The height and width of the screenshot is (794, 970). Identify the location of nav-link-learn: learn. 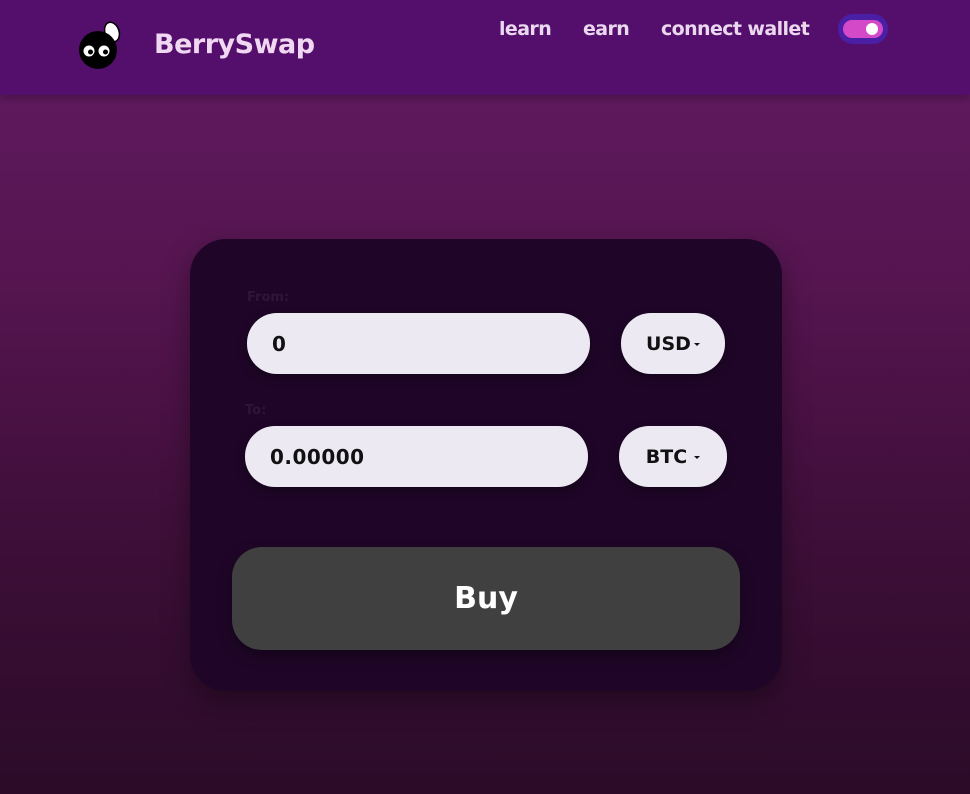
(525, 29).